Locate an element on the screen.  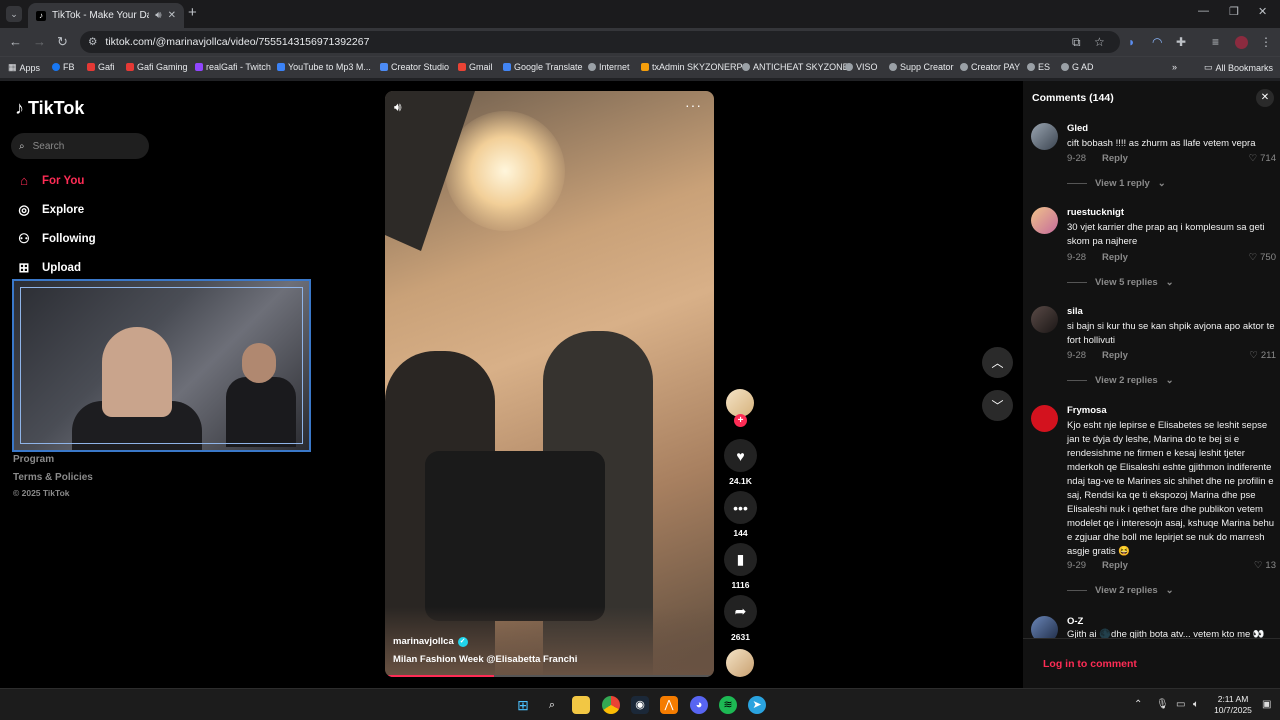
tiktok-logo: ♪ TikTok is located at coordinates (49, 108).